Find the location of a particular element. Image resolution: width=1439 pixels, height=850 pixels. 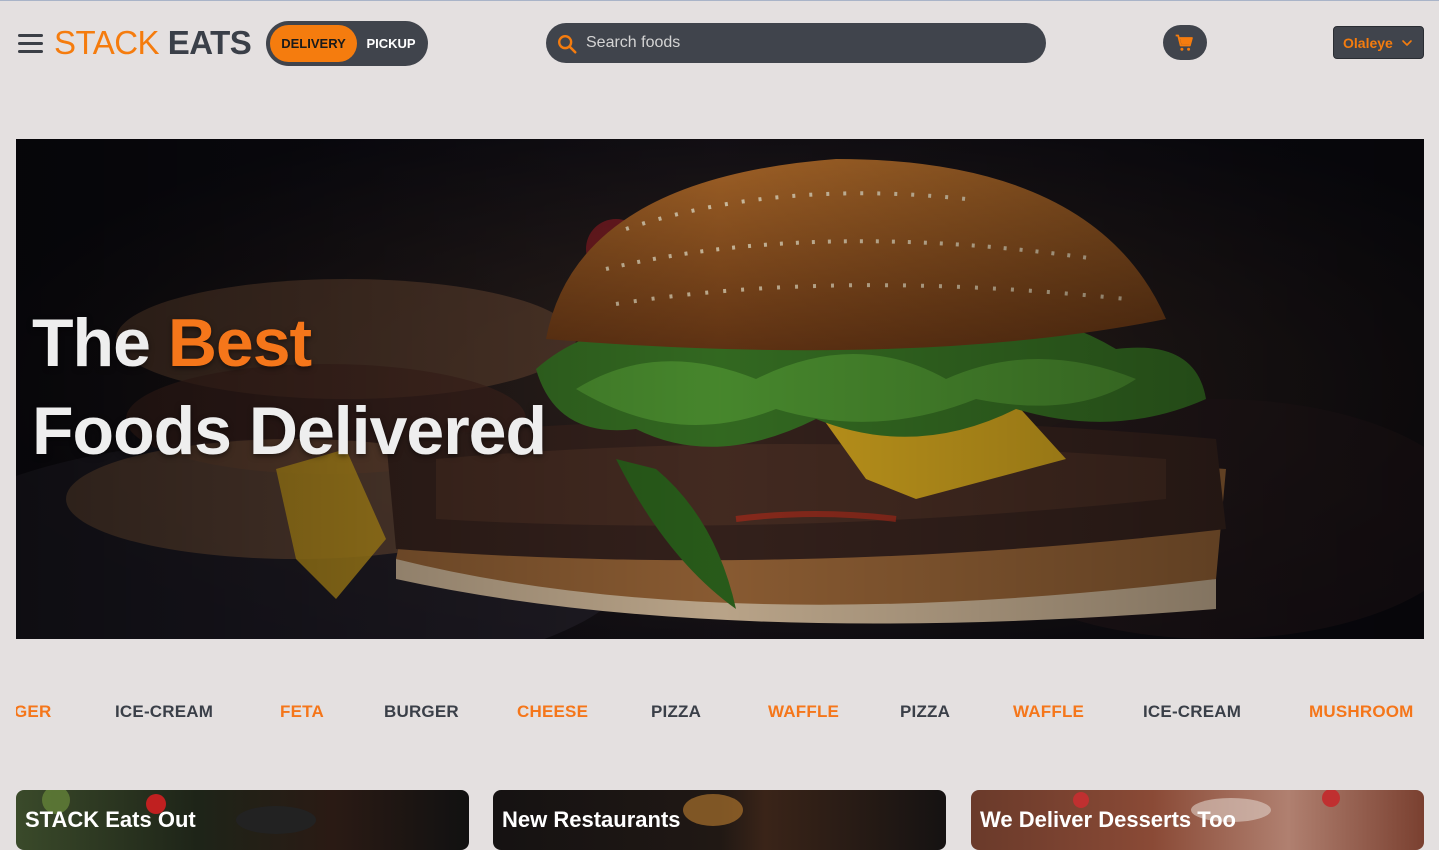

search-bar is located at coordinates (796, 43).